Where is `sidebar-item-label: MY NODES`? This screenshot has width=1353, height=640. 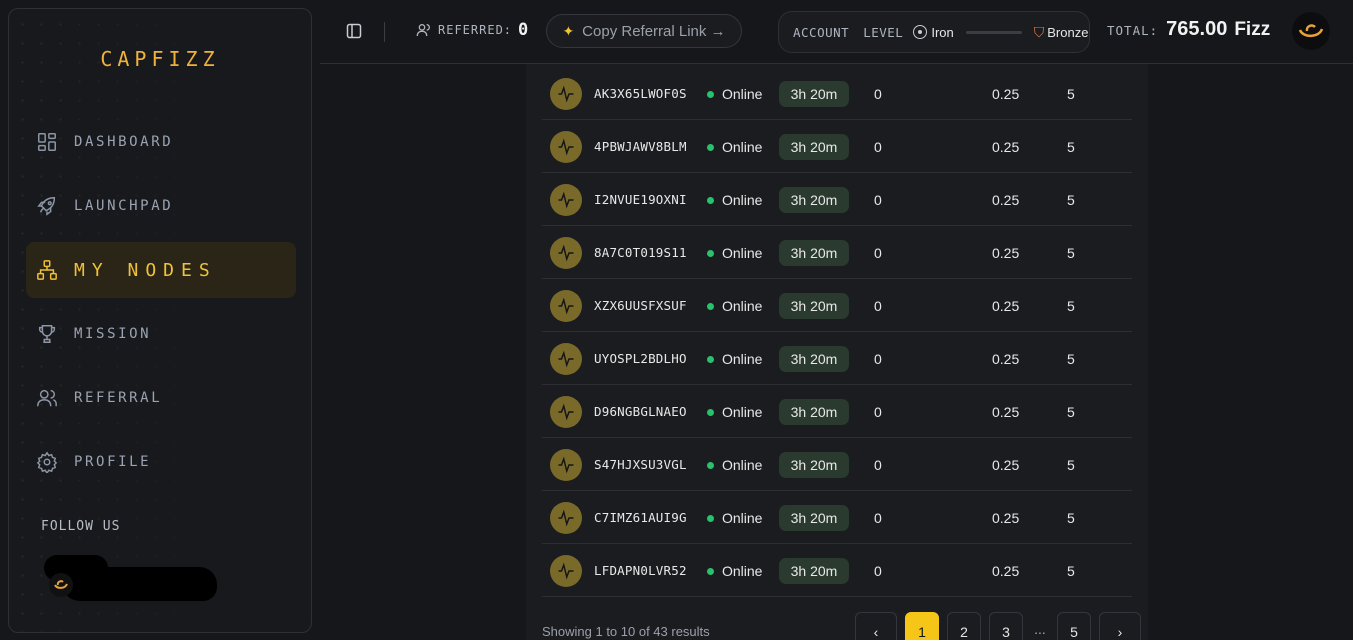 sidebar-item-label: MY NODES is located at coordinates (145, 270).